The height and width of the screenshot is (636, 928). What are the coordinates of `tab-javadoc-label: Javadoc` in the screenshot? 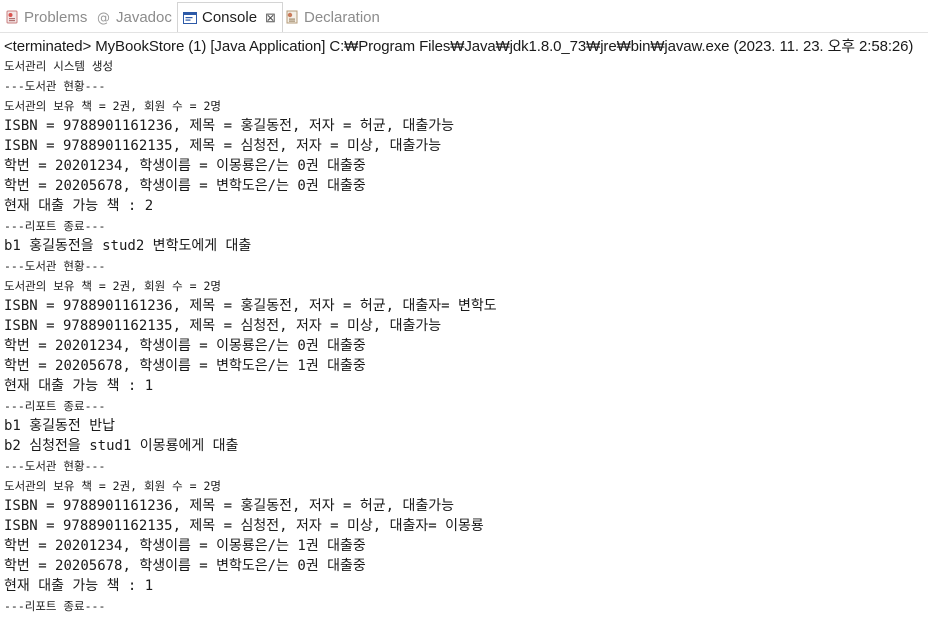 It's located at (144, 17).